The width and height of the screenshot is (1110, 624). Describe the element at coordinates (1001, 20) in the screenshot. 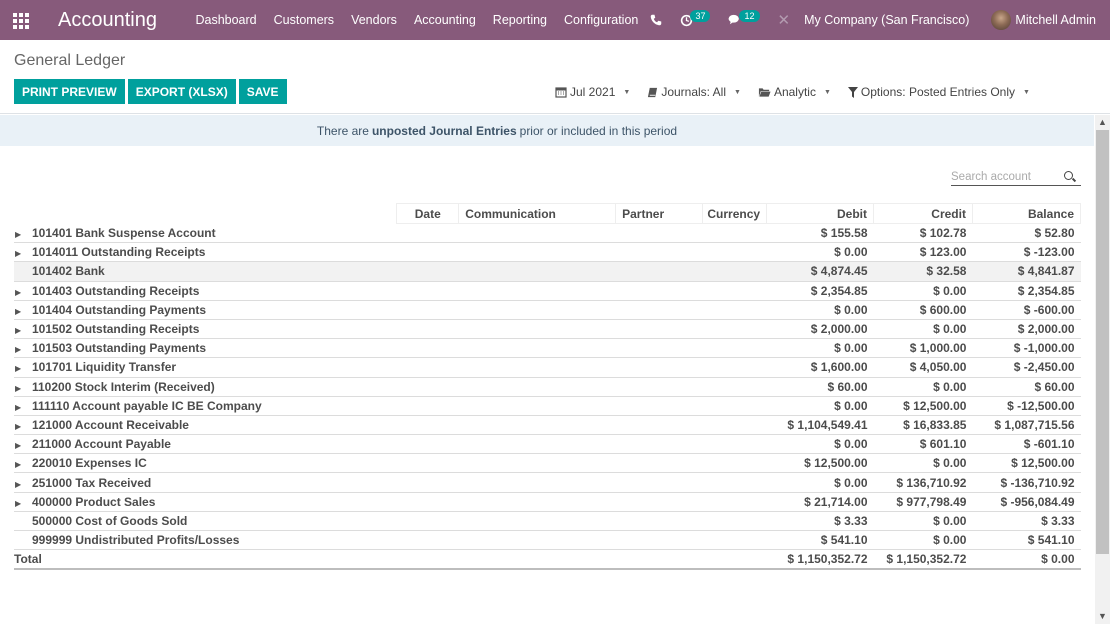

I see `user-avatar` at that location.